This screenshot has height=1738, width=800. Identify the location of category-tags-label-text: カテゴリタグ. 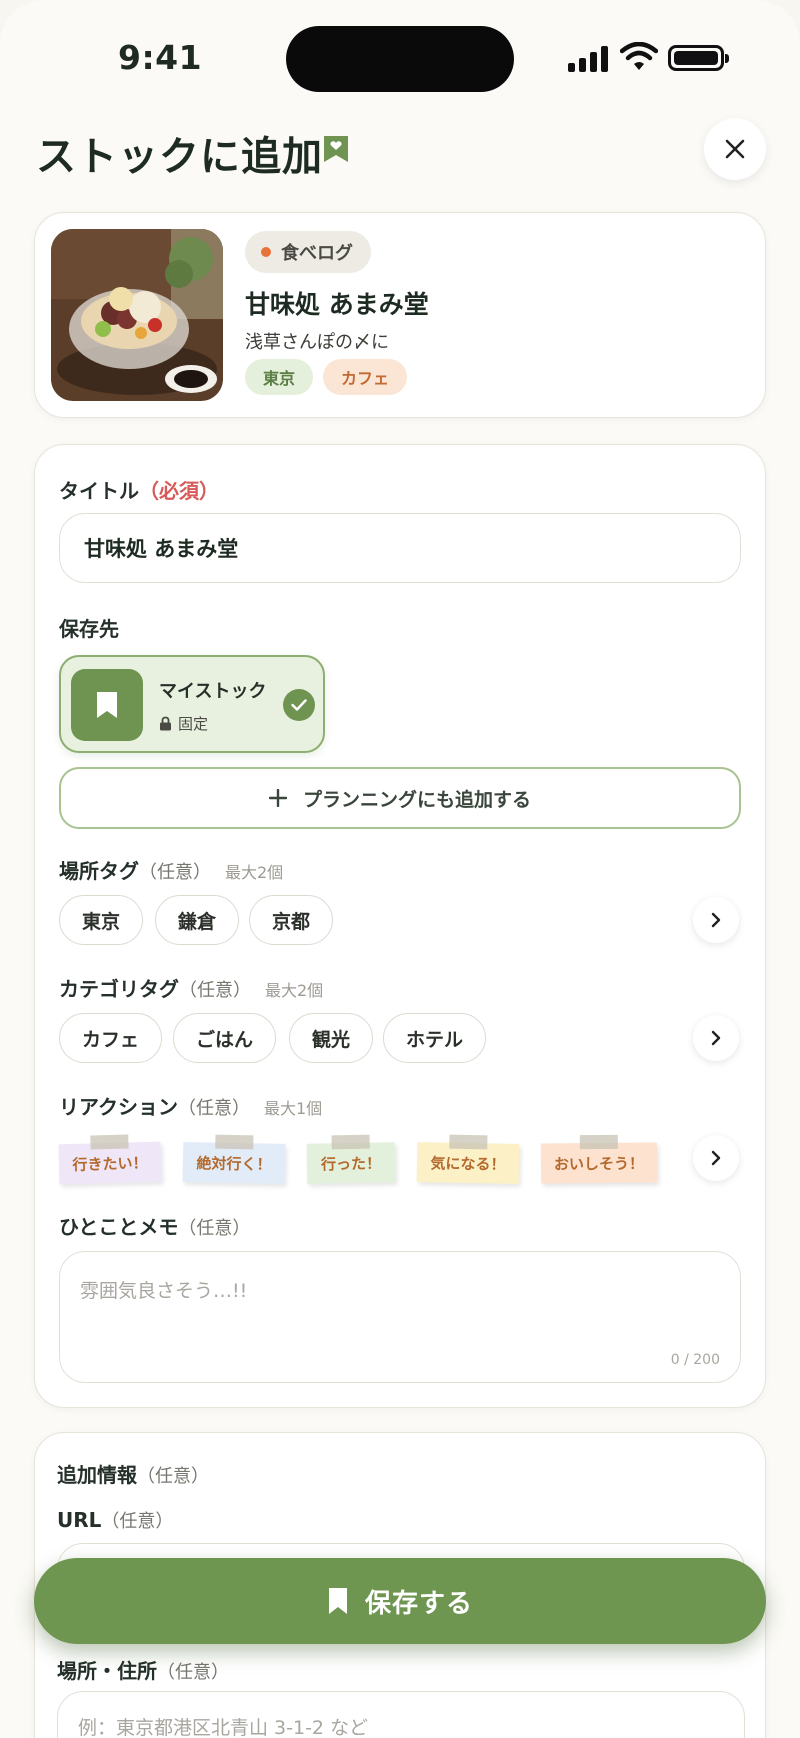
(119, 989).